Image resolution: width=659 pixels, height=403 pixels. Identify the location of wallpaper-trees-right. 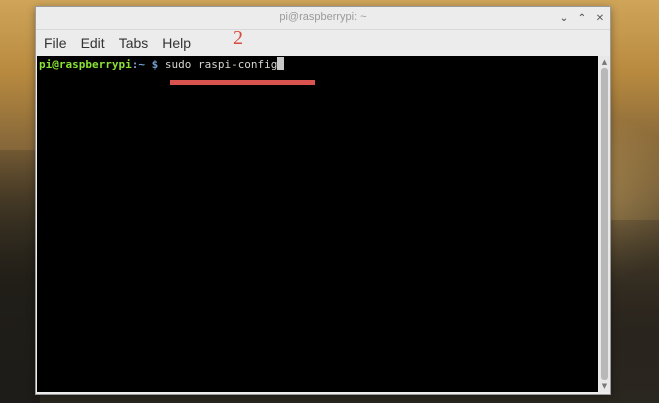
(634, 311).